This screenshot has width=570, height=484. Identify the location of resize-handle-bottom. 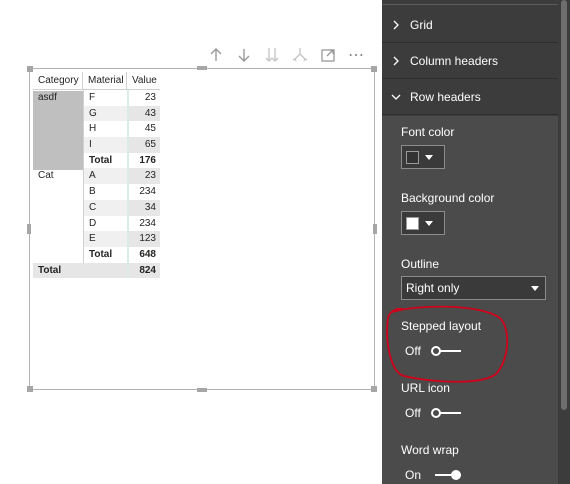
(202, 390).